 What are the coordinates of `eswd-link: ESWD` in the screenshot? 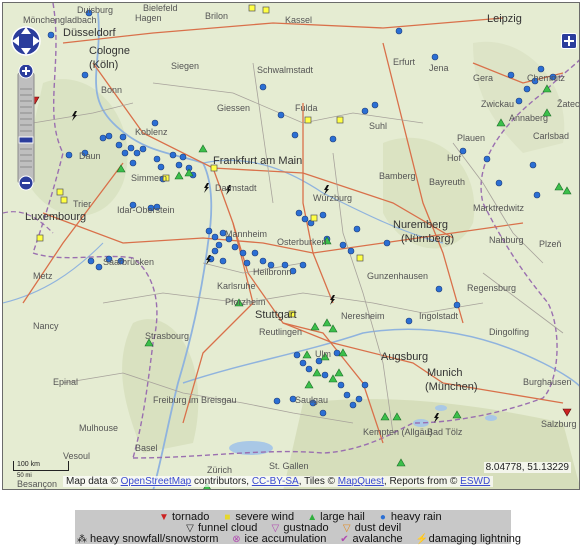 It's located at (475, 481).